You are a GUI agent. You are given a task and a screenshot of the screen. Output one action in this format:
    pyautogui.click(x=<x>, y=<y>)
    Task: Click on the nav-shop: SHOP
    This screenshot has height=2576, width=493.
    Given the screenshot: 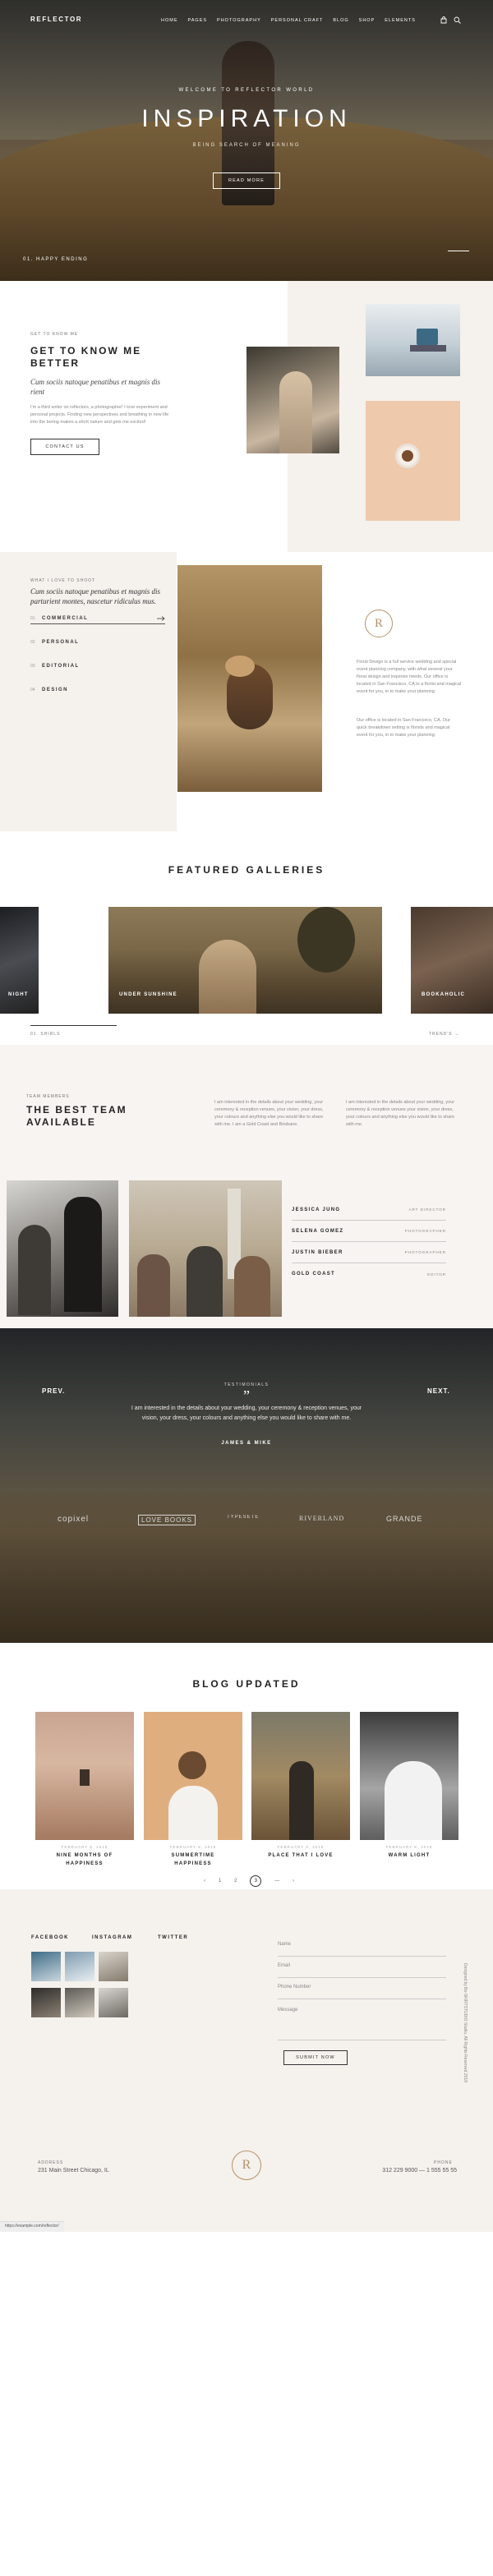 What is the action you would take?
    pyautogui.click(x=367, y=20)
    